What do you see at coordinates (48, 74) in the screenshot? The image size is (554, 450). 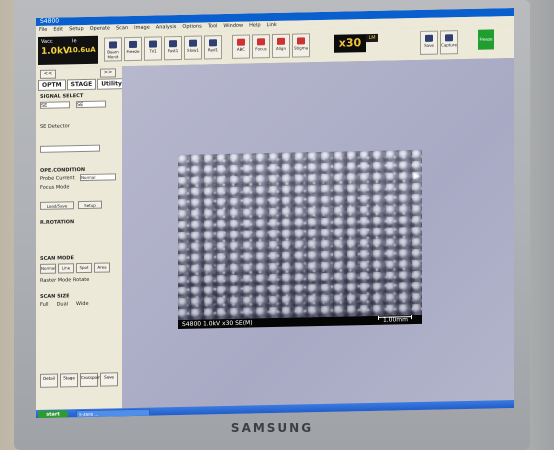 I see `nav-prev-button: <<` at bounding box center [48, 74].